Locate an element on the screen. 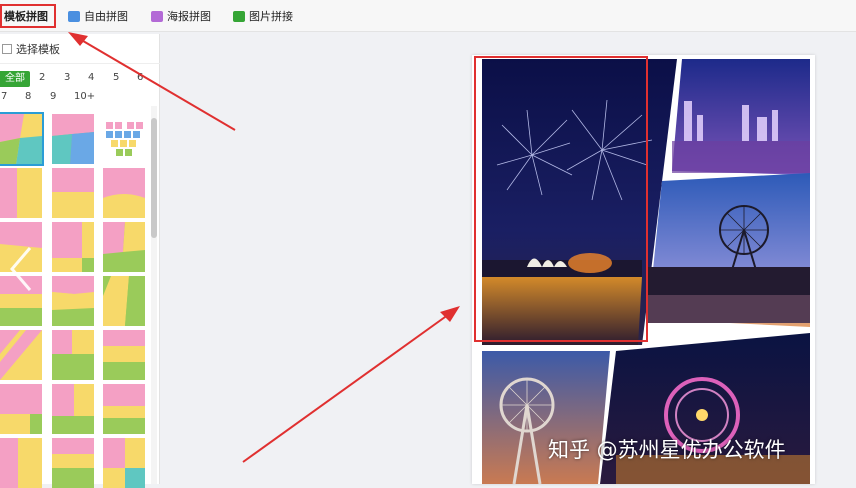 The height and width of the screenshot is (488, 856). filter-7: 7 is located at coordinates (4, 96).